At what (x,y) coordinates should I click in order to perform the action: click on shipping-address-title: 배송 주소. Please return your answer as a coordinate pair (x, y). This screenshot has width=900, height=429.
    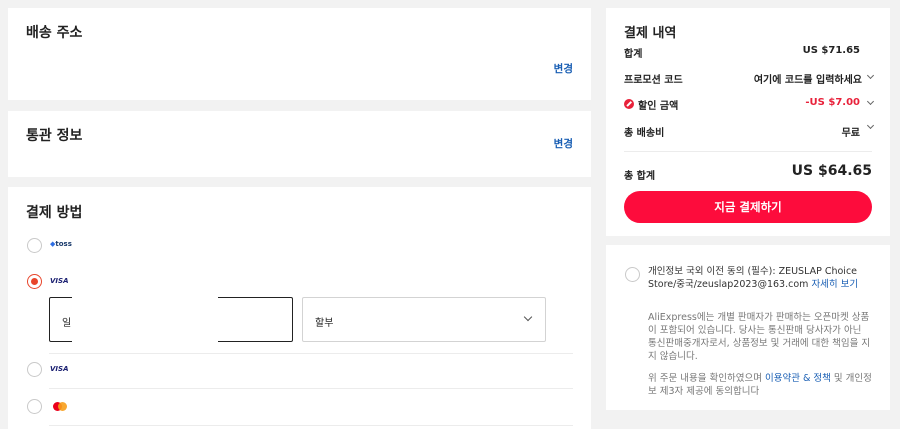
    Looking at the image, I should click on (54, 33).